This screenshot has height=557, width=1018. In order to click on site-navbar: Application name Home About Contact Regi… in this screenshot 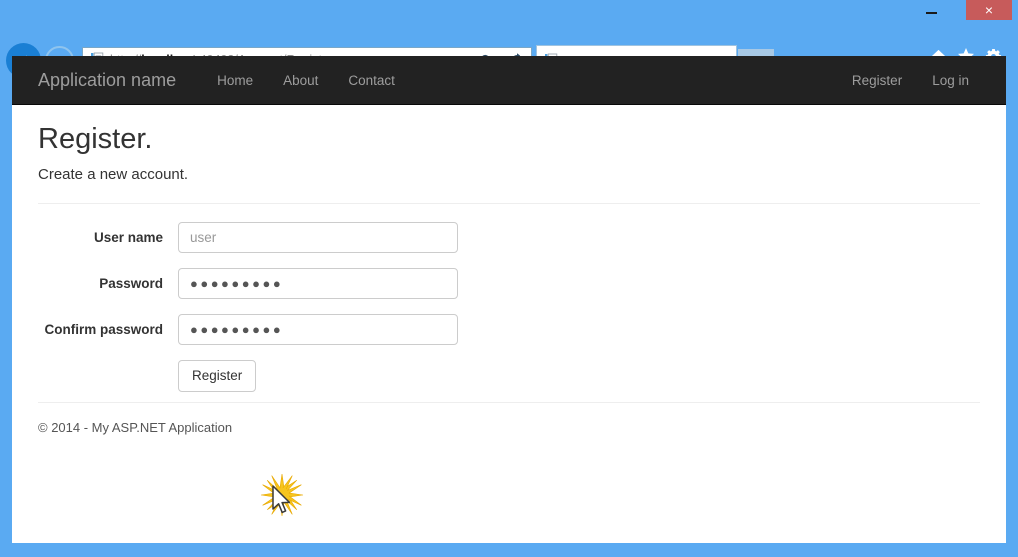, I will do `click(509, 80)`.